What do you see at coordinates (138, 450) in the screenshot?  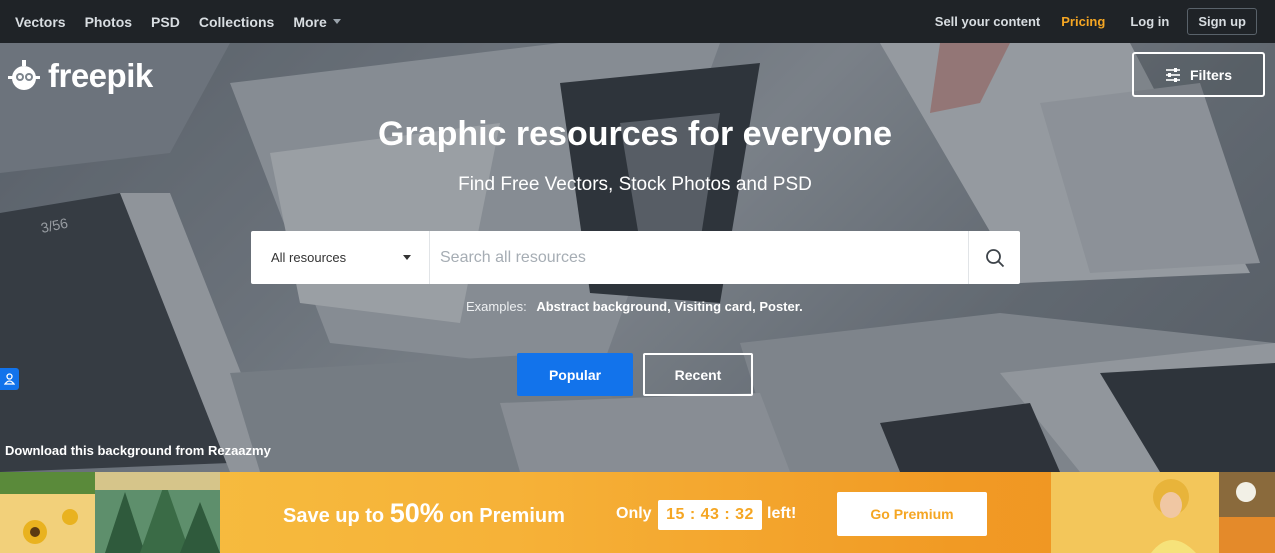 I see `background-credit-link: Download this background from Rezaazmy` at bounding box center [138, 450].